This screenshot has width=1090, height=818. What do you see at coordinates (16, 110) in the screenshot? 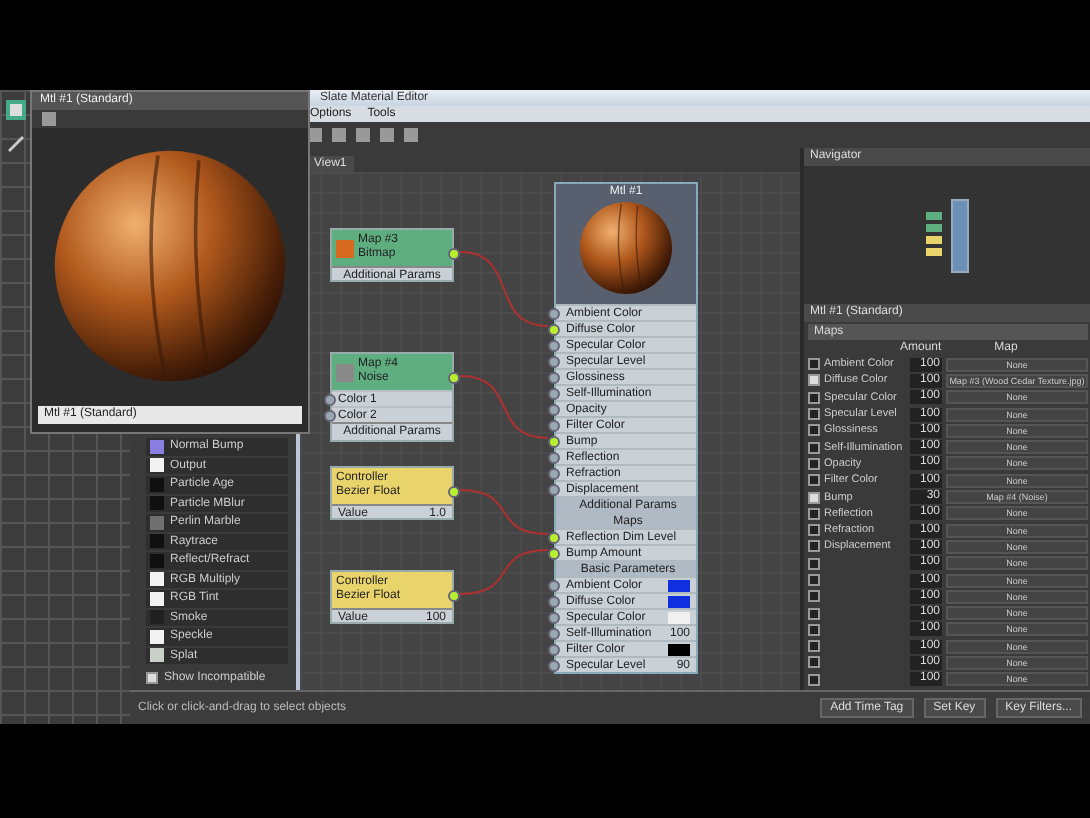
I see `toolbar-icon` at bounding box center [16, 110].